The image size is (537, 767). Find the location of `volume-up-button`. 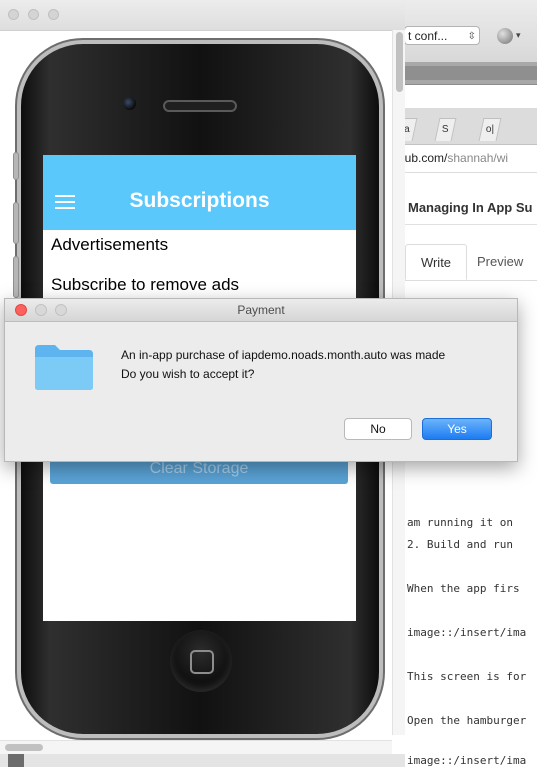

volume-up-button is located at coordinates (16, 223).